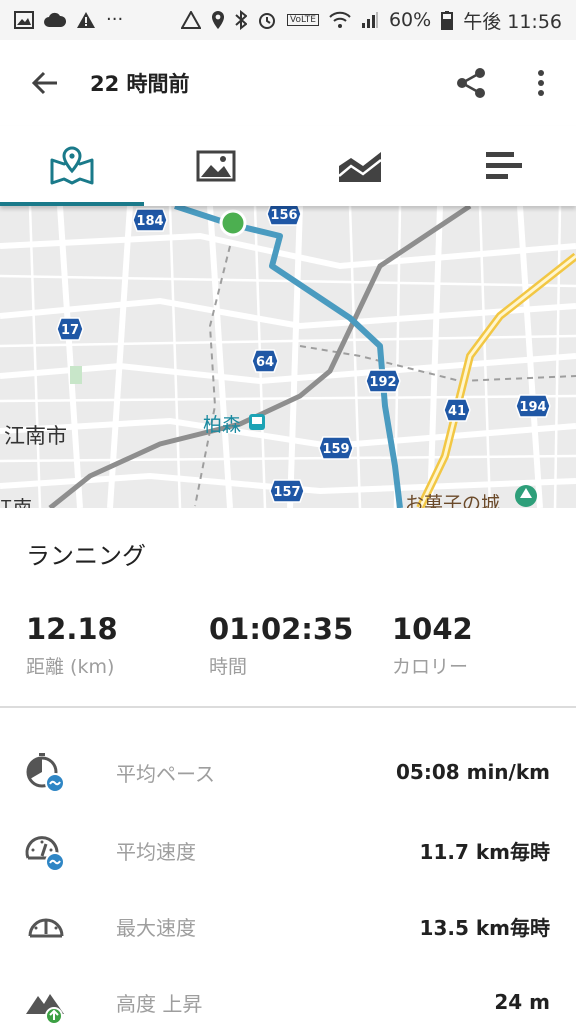 The height and width of the screenshot is (1024, 576). I want to click on app-bar: 22 時間前, so click(288, 83).